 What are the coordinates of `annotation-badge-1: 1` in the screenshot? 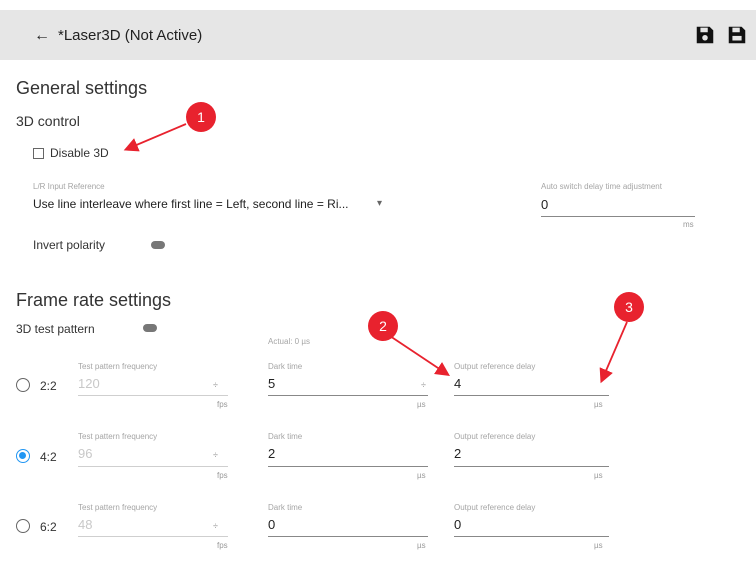 It's located at (201, 117).